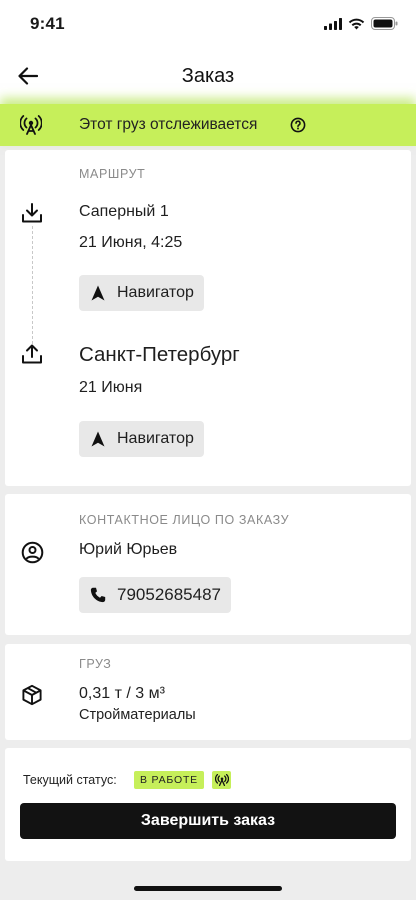 This screenshot has height=900, width=416. I want to click on phone-icon, so click(98, 595).